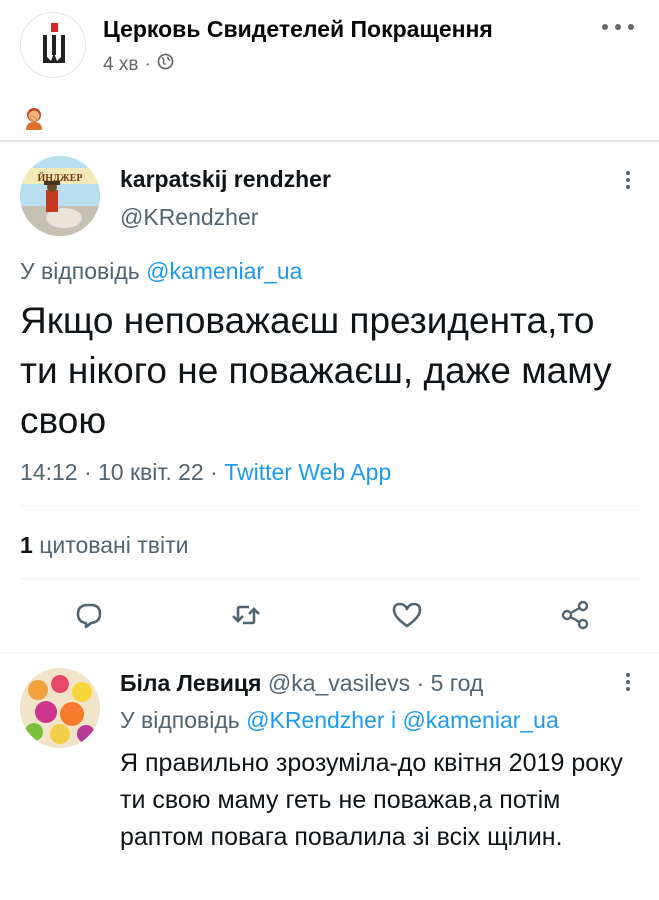 Image resolution: width=659 pixels, height=900 pixels. Describe the element at coordinates (120, 65) in the screenshot. I see `post-time: 4 хв` at that location.